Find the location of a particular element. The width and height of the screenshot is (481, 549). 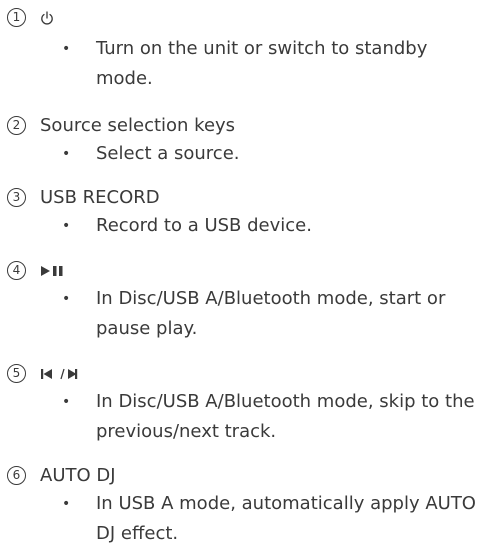

power-icon is located at coordinates (47, 18).